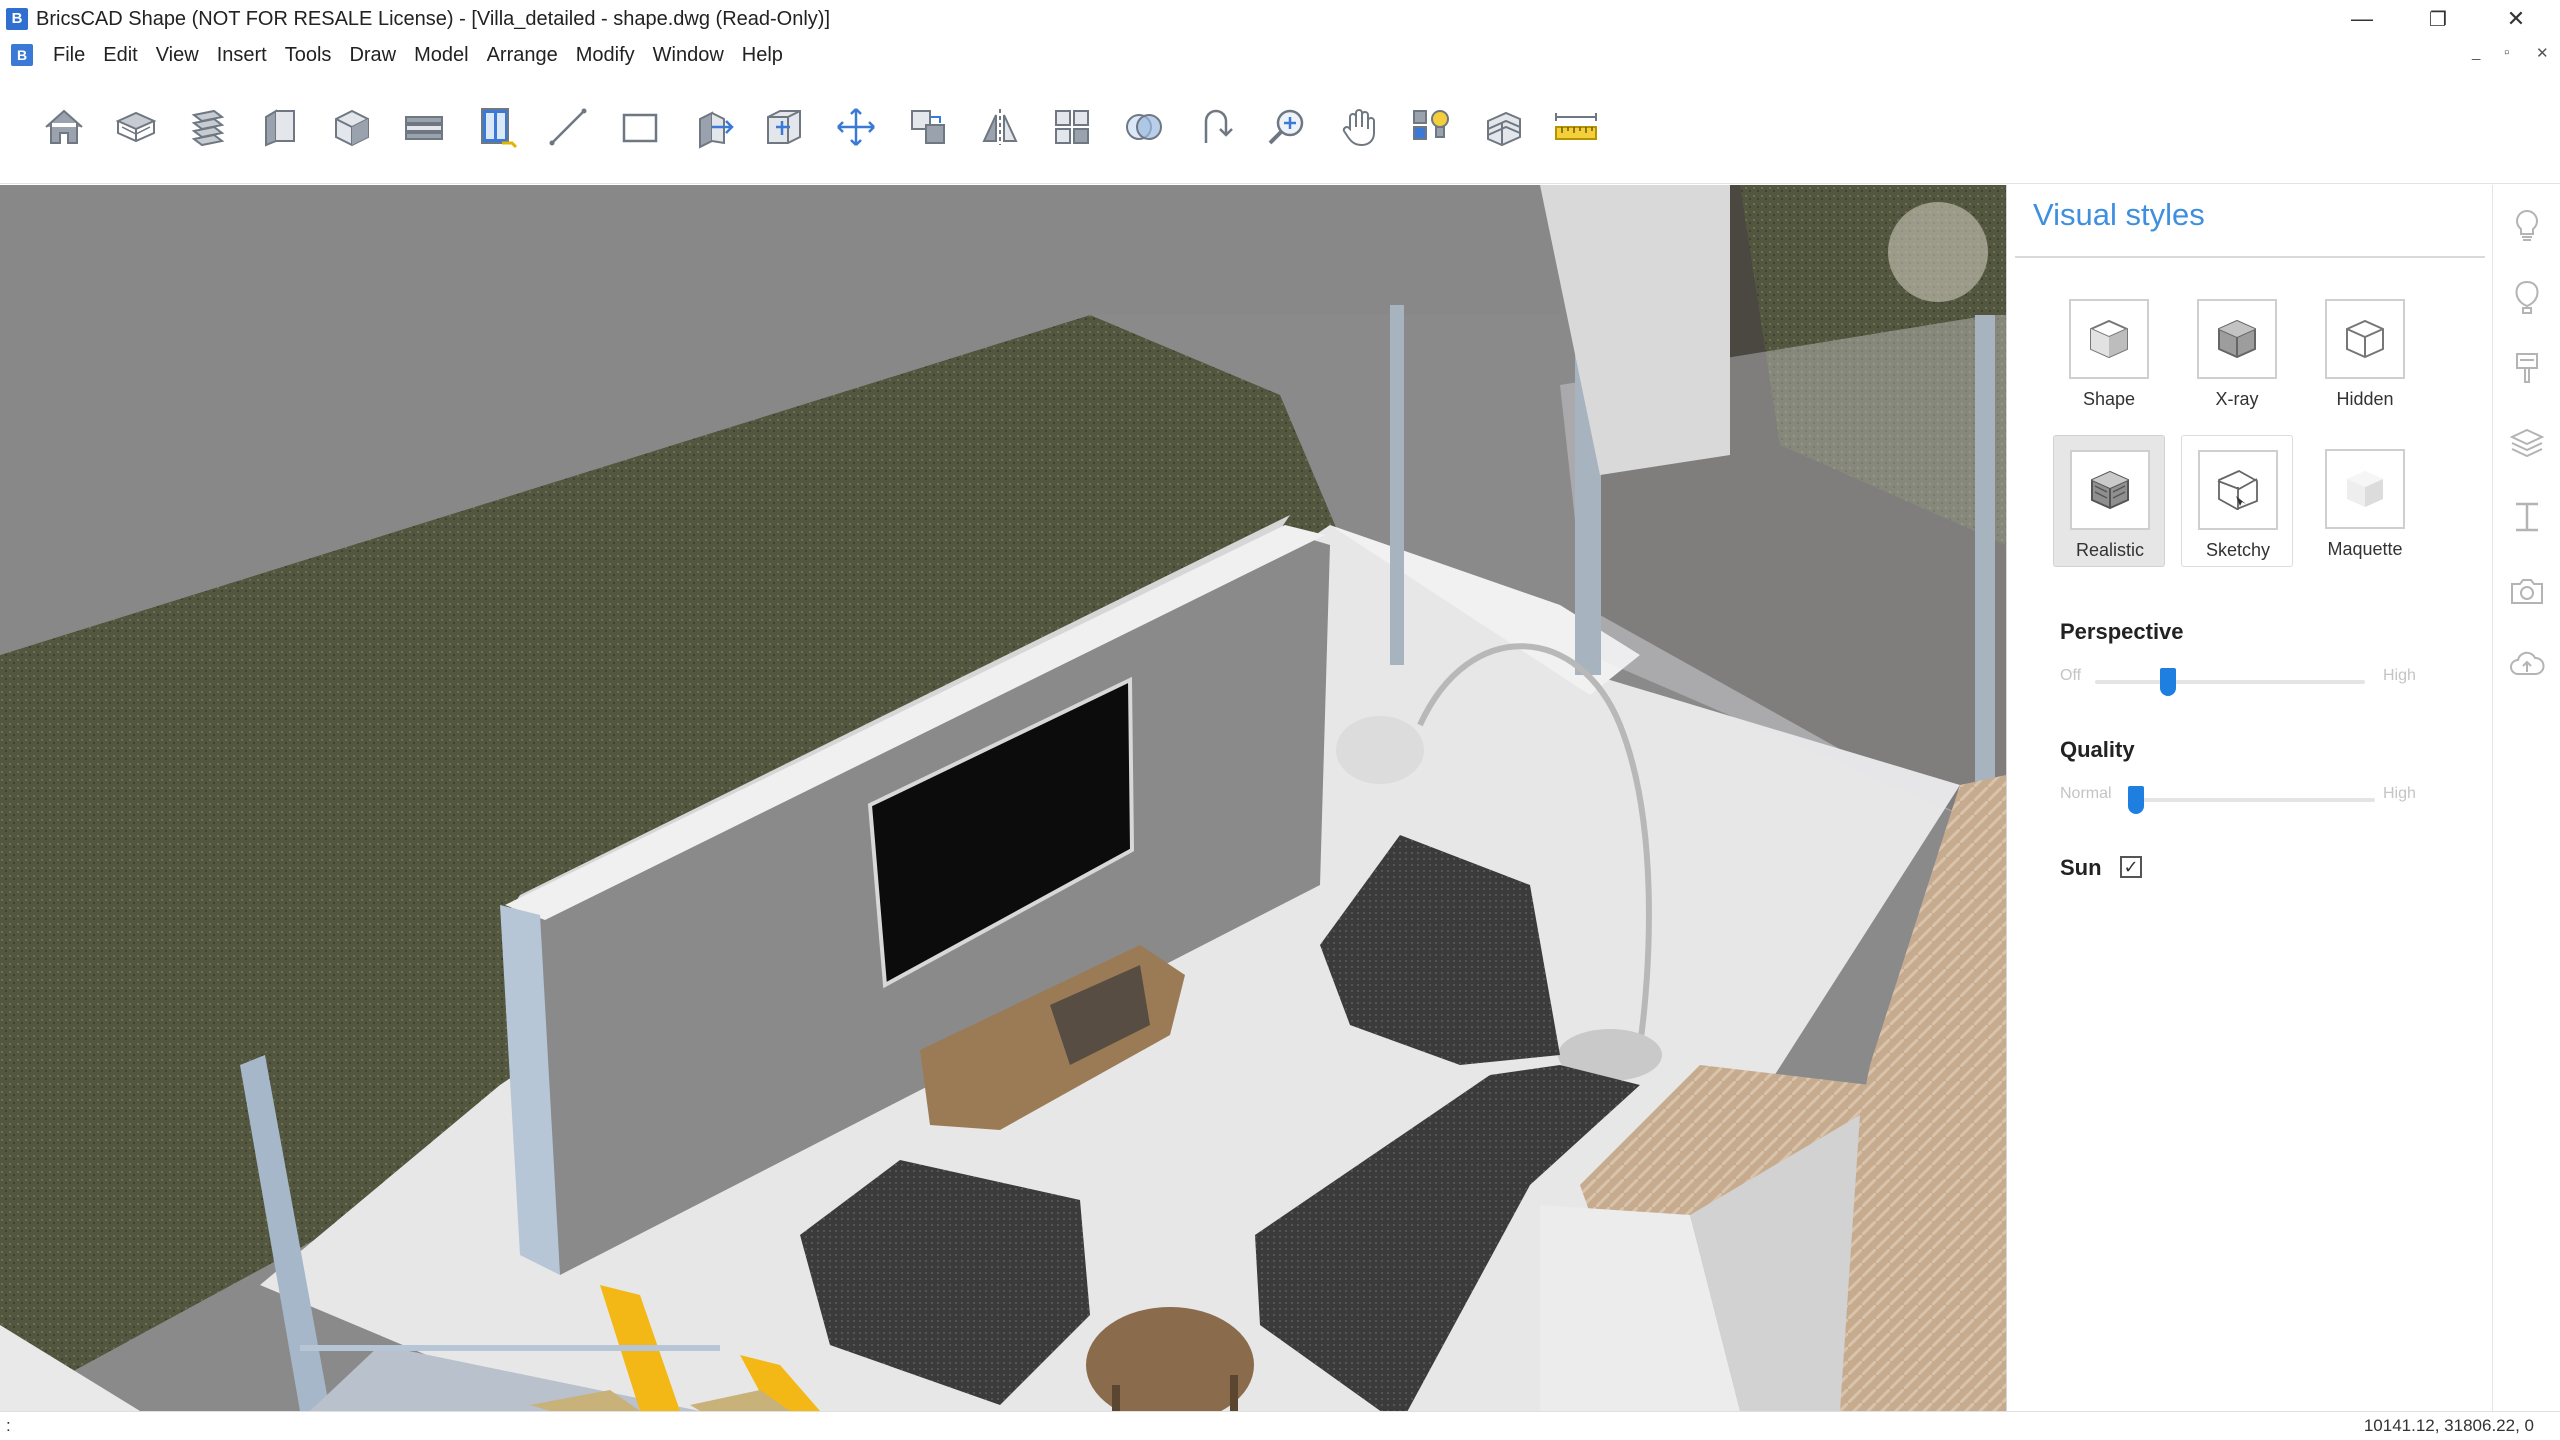 The height and width of the screenshot is (1440, 2560). I want to click on style-option-maquette: Maquette, so click(2365, 501).